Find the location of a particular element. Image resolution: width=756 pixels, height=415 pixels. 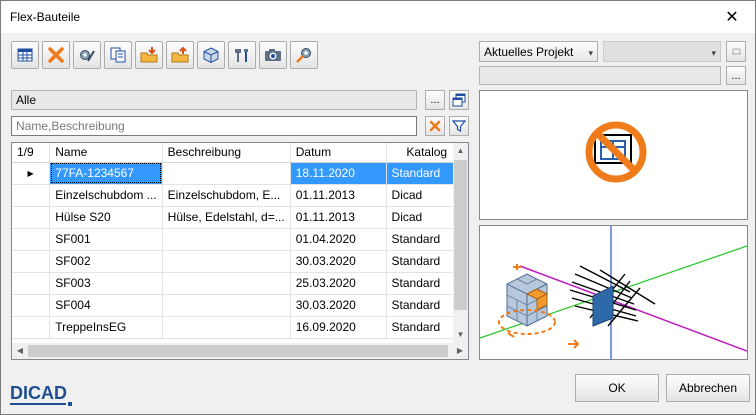

table-row: ▶ 77FA-1234567 18.11.2020 Standard is located at coordinates (240, 173).